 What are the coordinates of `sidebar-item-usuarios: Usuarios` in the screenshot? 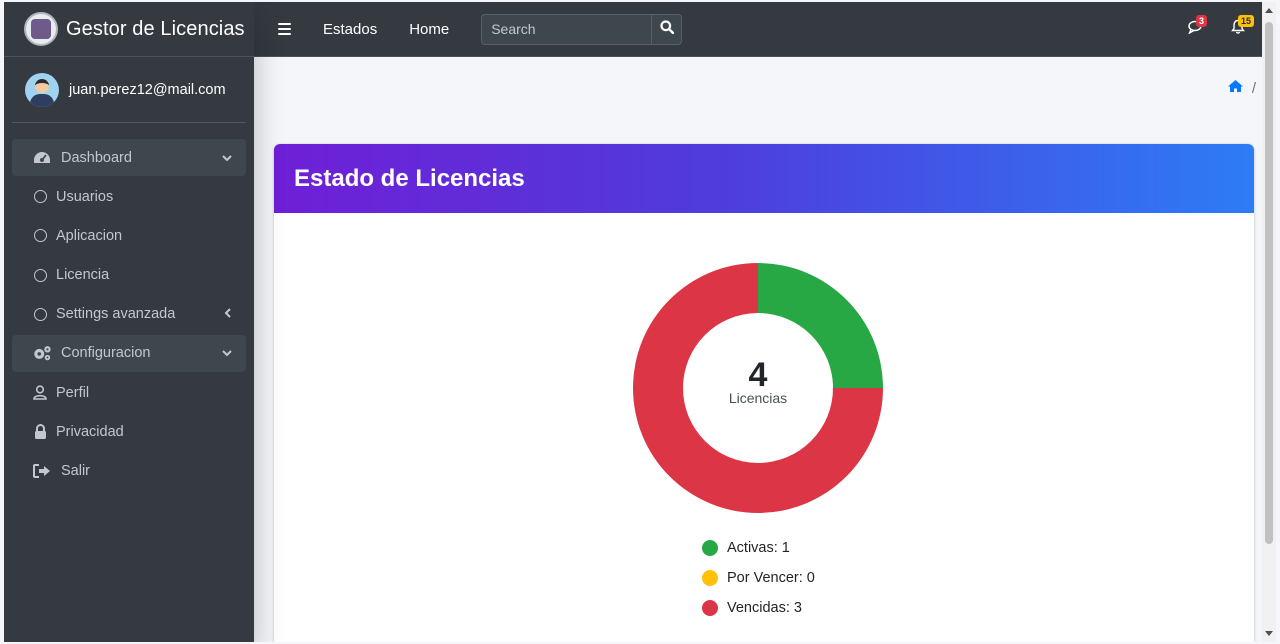 It's located at (129, 196).